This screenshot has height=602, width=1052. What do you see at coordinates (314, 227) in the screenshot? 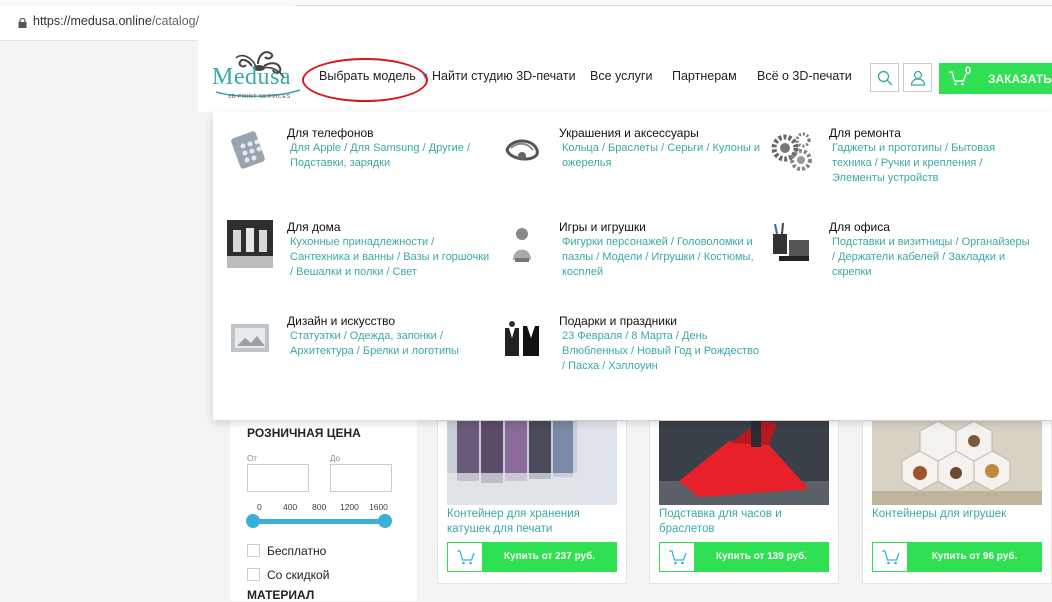
I see `category-title: Для дома` at bounding box center [314, 227].